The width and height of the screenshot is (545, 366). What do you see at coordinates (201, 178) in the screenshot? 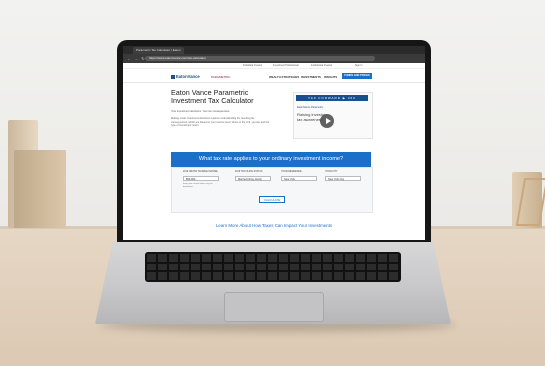
I see `income-input: $50,000` at bounding box center [201, 178].